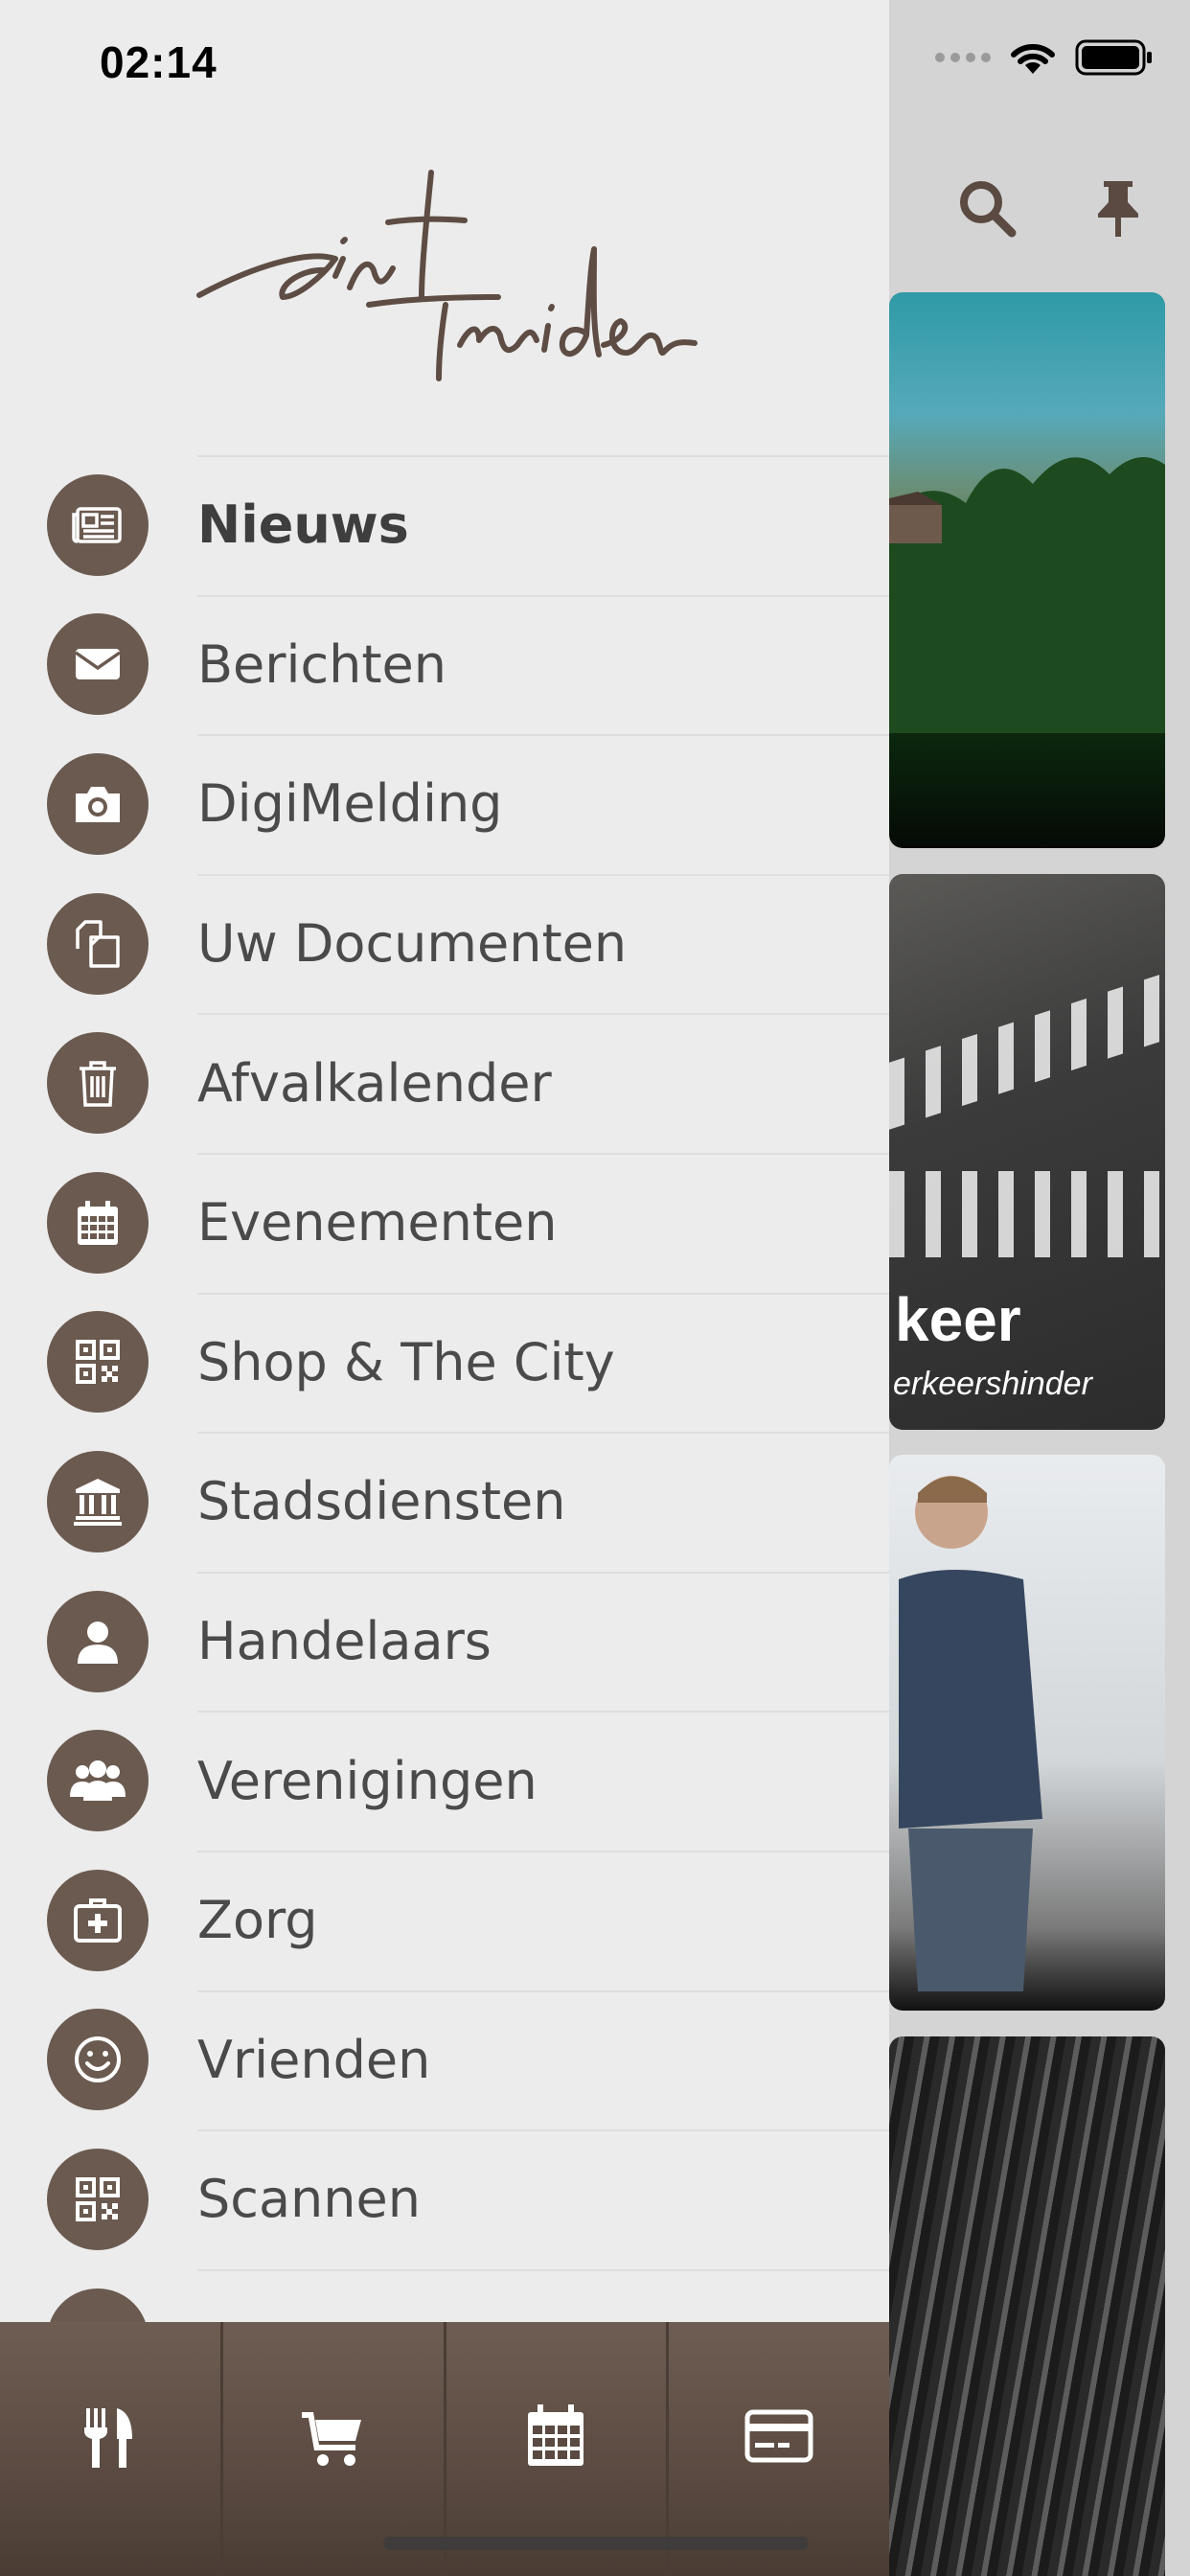  Describe the element at coordinates (445, 2060) in the screenshot. I see `menu-item-vrienden: Vrienden` at that location.